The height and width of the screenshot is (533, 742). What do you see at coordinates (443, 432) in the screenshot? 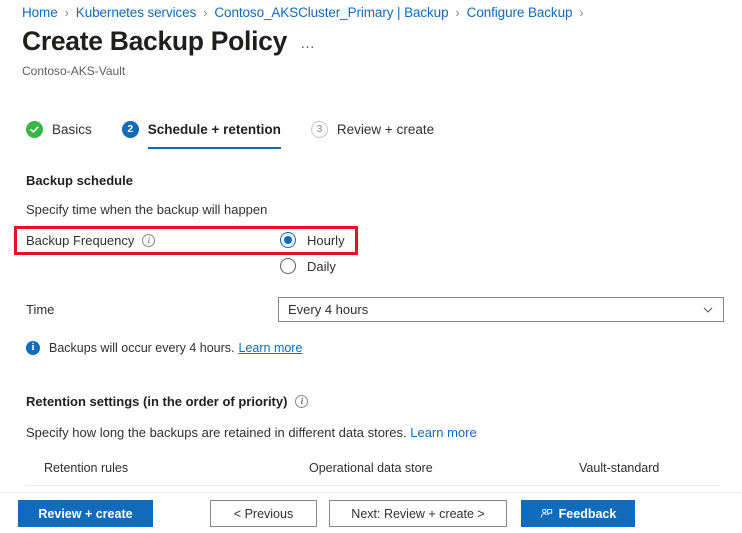
I see `learn-more-link-retention: Learn more` at bounding box center [443, 432].